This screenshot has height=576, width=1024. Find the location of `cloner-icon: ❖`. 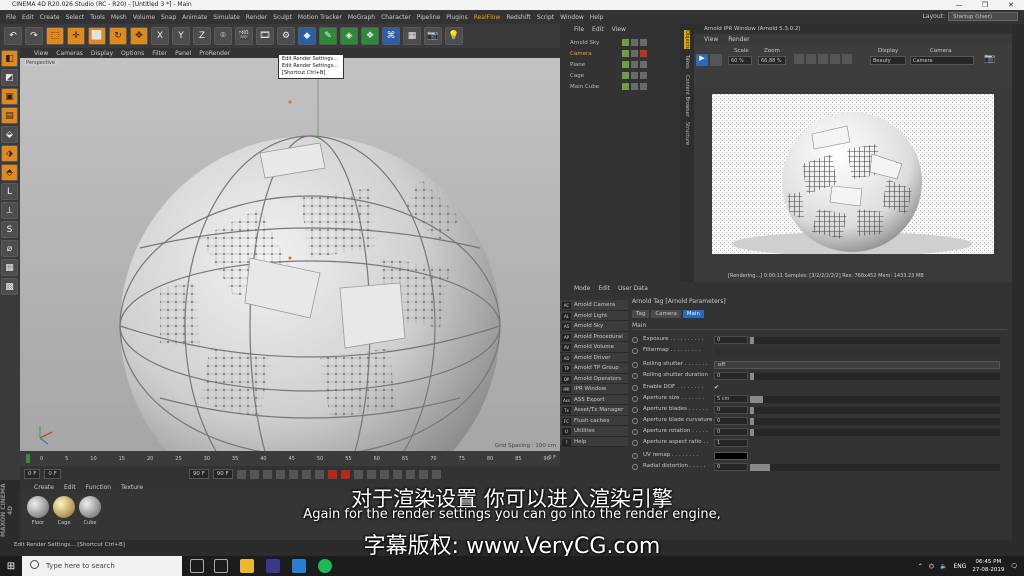

cloner-icon: ❖ is located at coordinates (370, 36).